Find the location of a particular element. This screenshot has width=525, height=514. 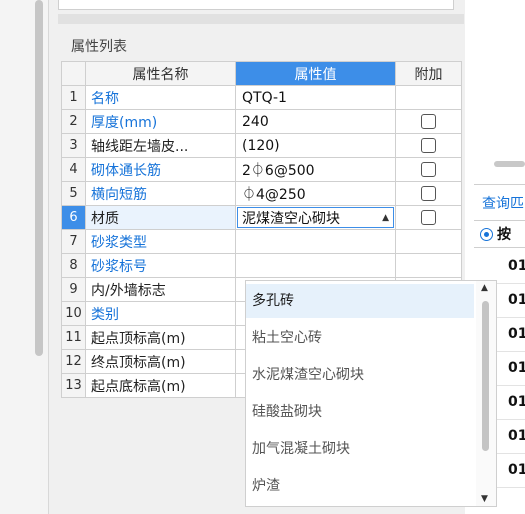

scroll-up-icon: ▲ is located at coordinates (484, 288).